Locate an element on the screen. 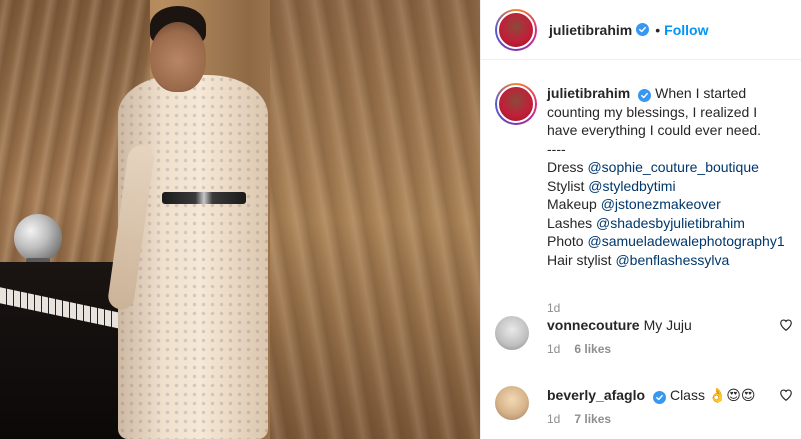 The height and width of the screenshot is (439, 801). credit-line: Hair stylist @benflashessylva is located at coordinates (673, 260).